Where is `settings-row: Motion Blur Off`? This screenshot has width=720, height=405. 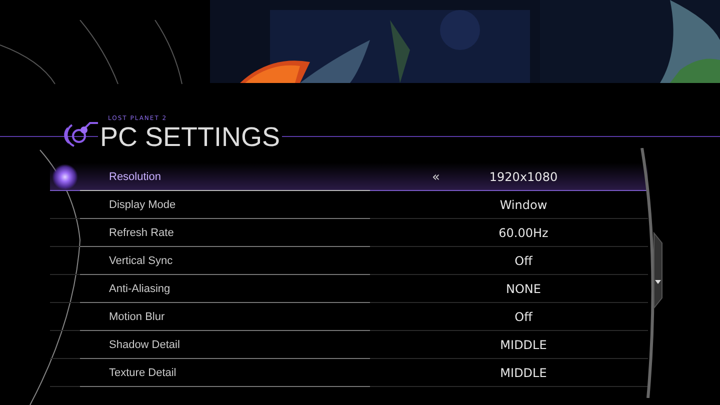
settings-row: Motion Blur Off is located at coordinates (349, 317).